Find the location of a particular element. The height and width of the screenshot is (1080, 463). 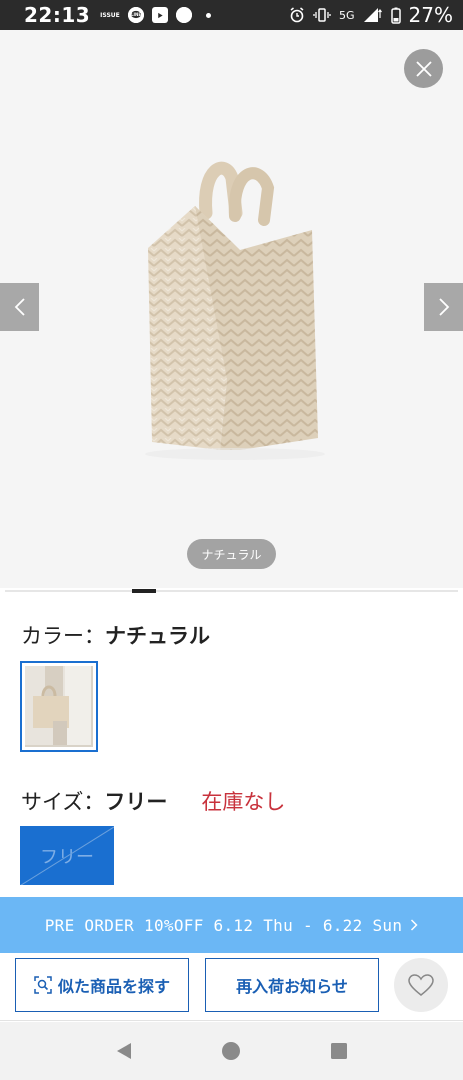

recents-button is located at coordinates (339, 1051).